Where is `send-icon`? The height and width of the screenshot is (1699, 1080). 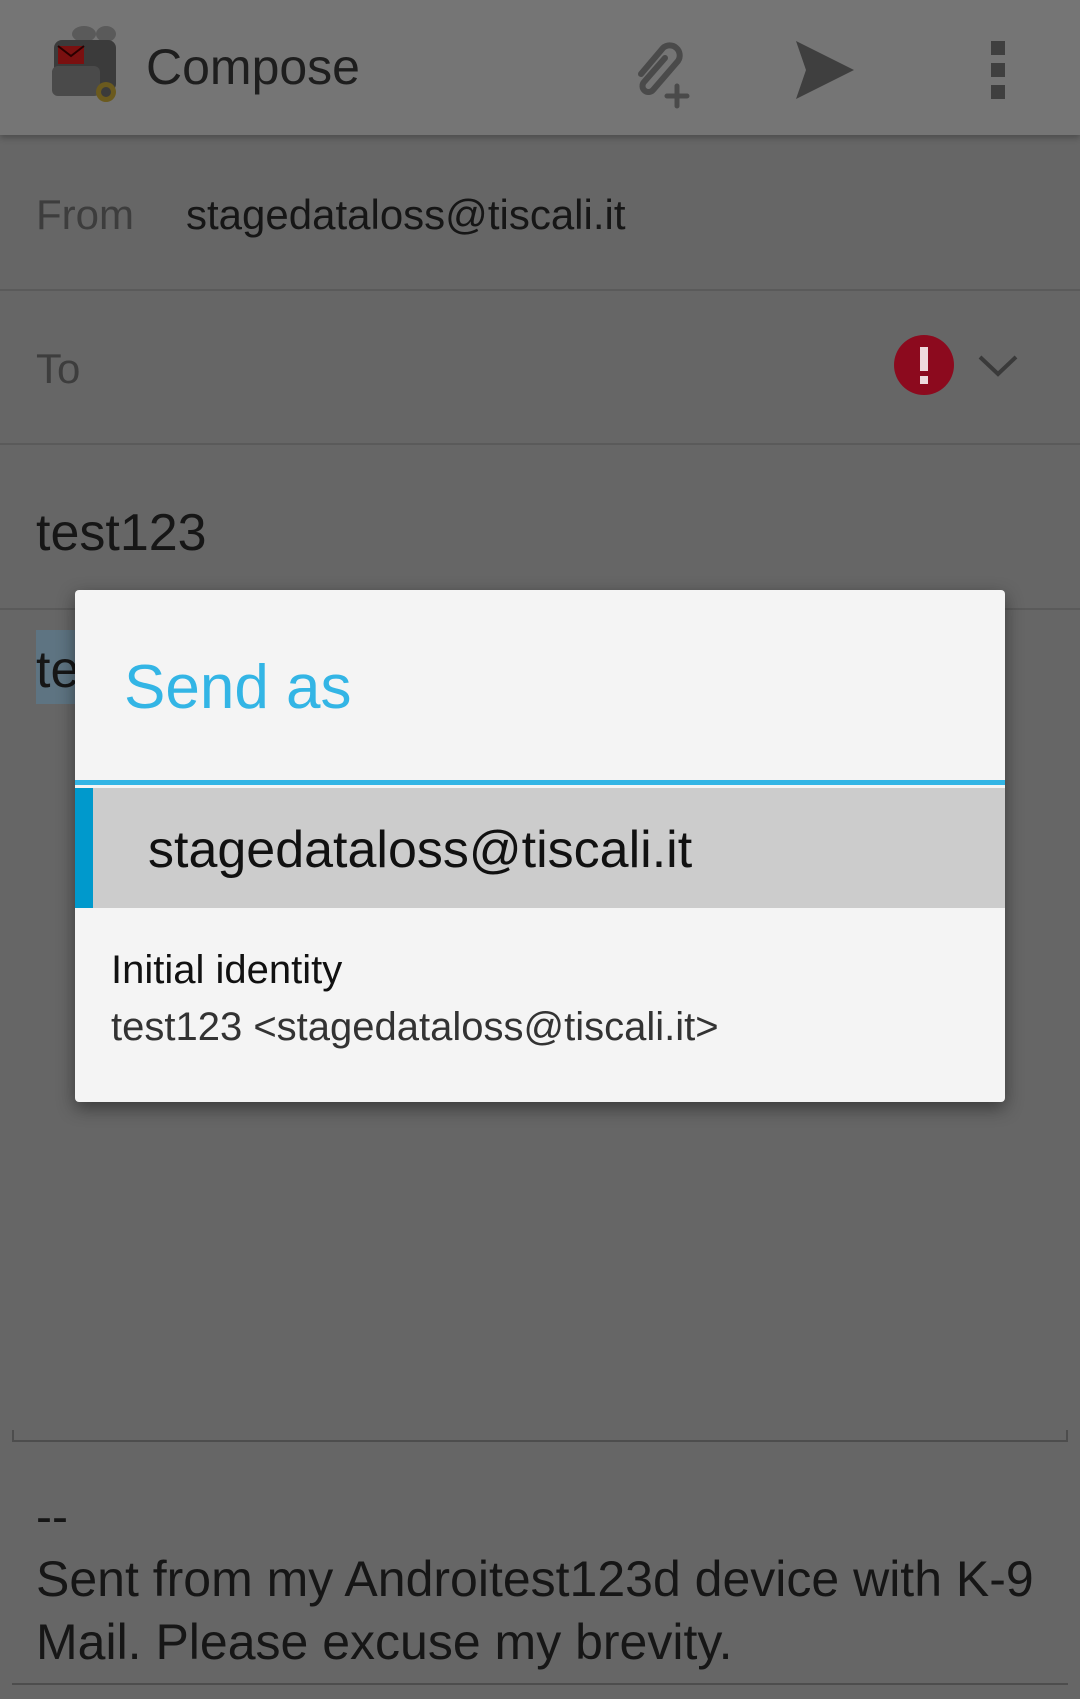 send-icon is located at coordinates (825, 70).